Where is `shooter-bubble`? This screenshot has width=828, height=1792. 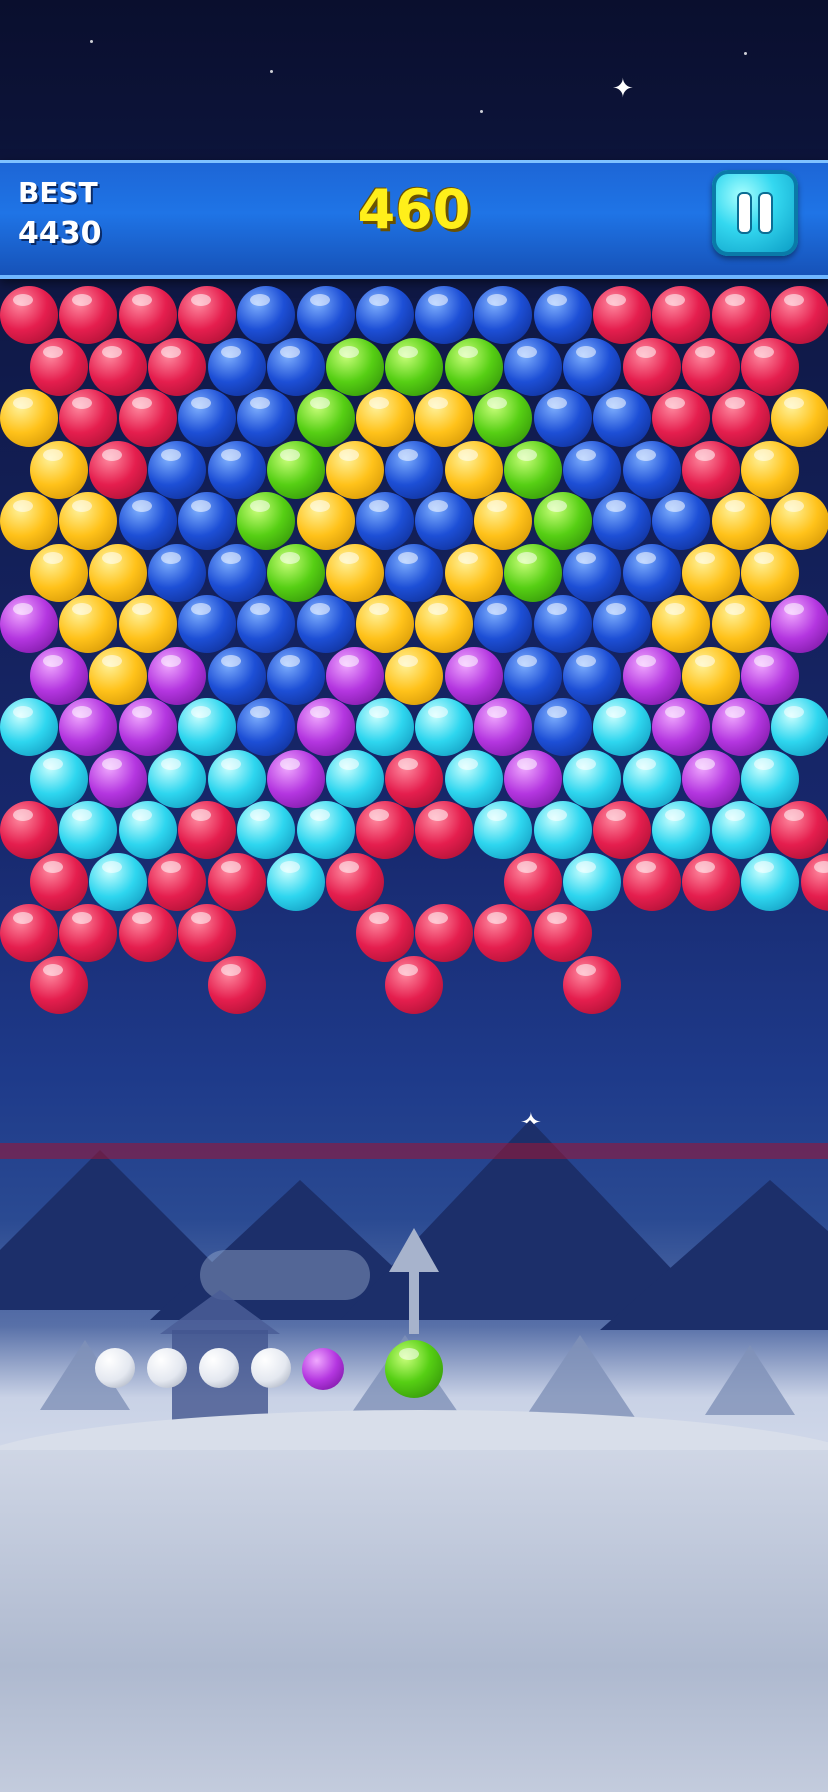
shooter-bubble is located at coordinates (414, 1369).